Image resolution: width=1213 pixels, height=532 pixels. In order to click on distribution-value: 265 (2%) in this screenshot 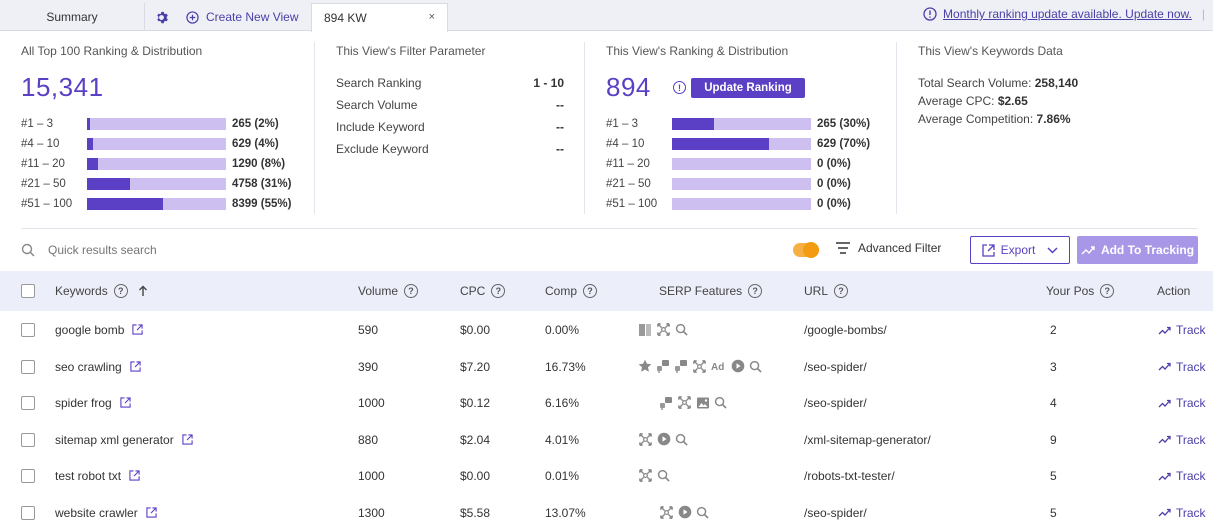, I will do `click(255, 124)`.